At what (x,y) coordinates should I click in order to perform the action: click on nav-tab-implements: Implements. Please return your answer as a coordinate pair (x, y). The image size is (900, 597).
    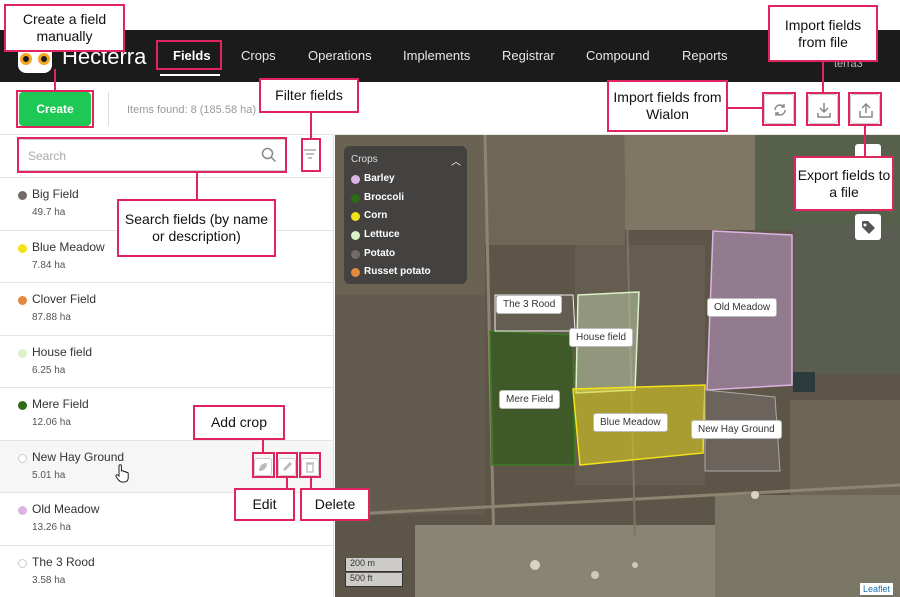
    Looking at the image, I should click on (436, 55).